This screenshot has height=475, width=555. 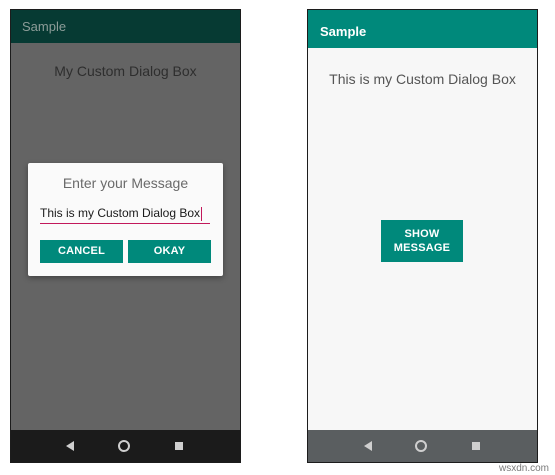 I want to click on show-message-button: SHOW MESSAGE, so click(x=422, y=241).